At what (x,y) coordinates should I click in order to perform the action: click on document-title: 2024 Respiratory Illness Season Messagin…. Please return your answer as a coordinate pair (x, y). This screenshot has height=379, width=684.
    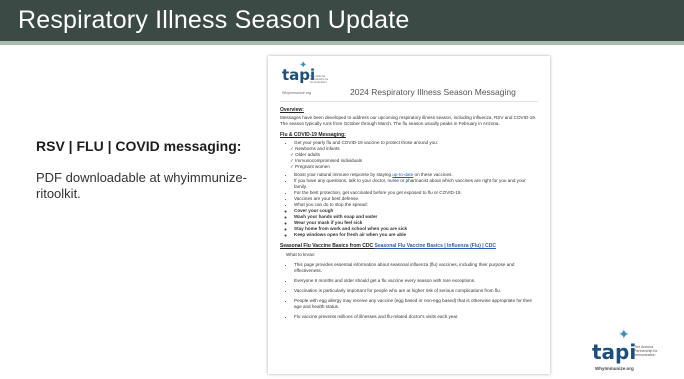
    Looking at the image, I should click on (433, 92).